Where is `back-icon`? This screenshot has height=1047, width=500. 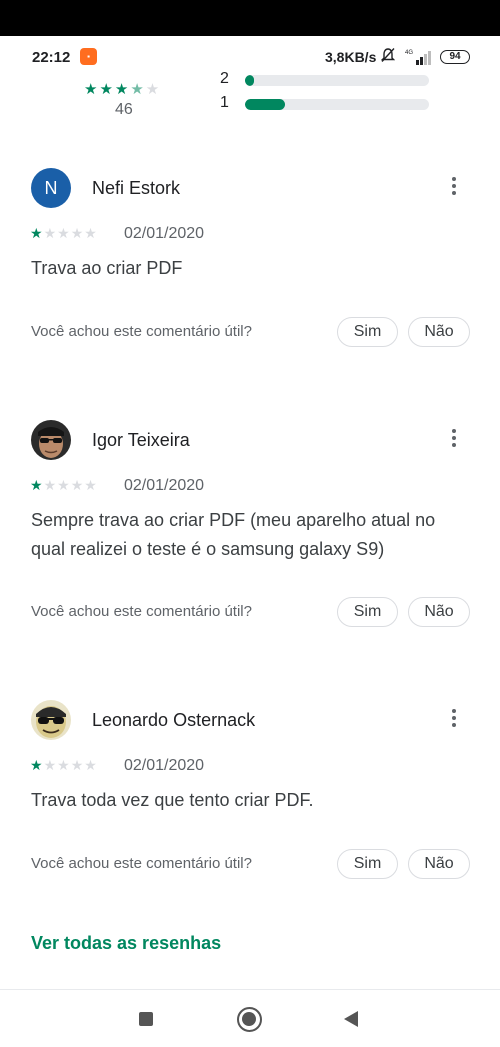
back-icon is located at coordinates (351, 1019).